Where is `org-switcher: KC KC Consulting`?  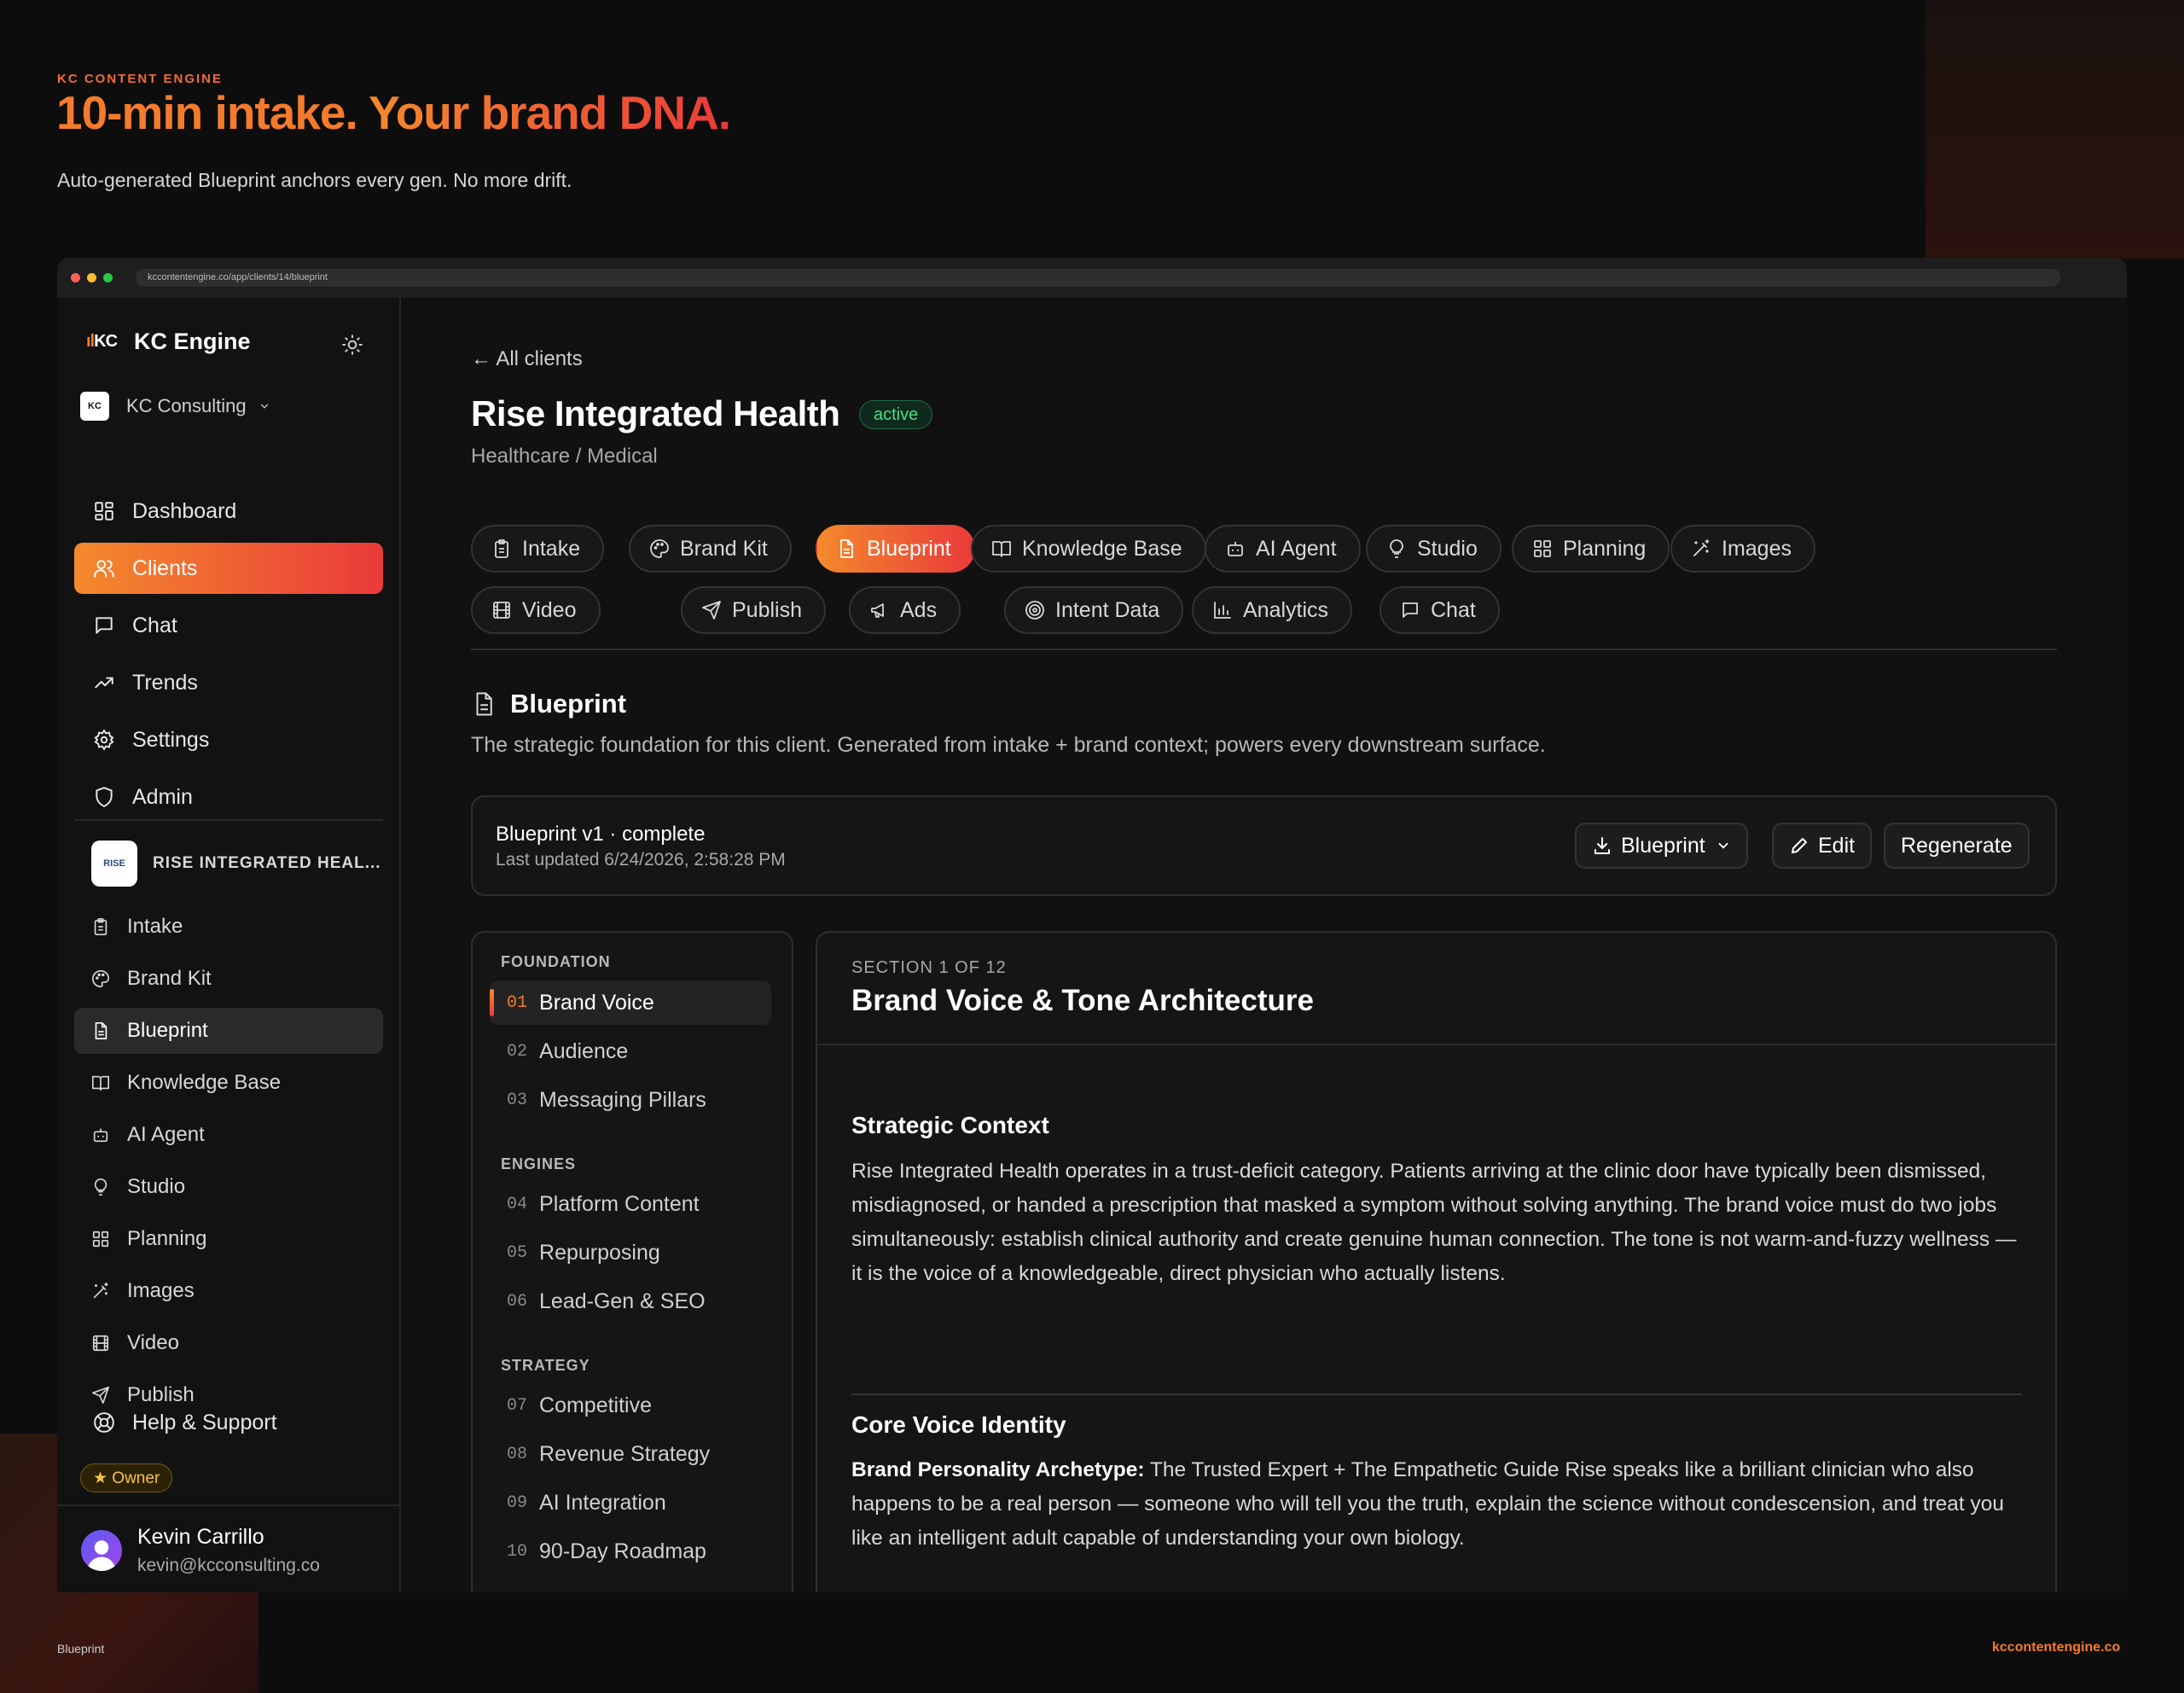
org-switcher: KC KC Consulting is located at coordinates (175, 406).